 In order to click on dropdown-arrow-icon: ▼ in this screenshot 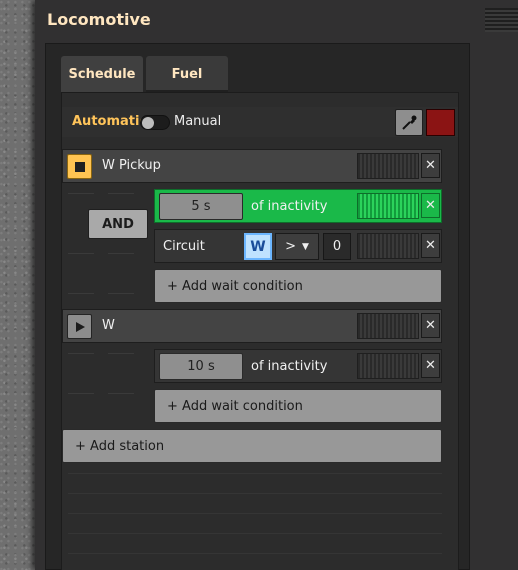, I will do `click(305, 246)`.